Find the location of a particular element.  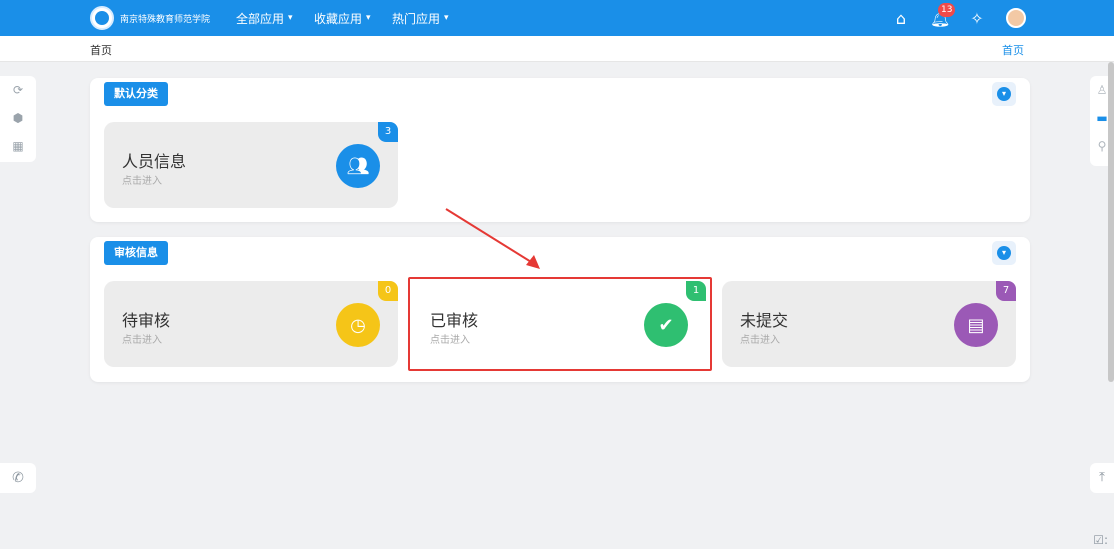

top-bar: 南京特殊教育师范学院 全部应用 ▾ 收藏应用 ▾ 热门应用 ▾ ⌂ 🔔︎ 13 ✧ is located at coordinates (557, 18).